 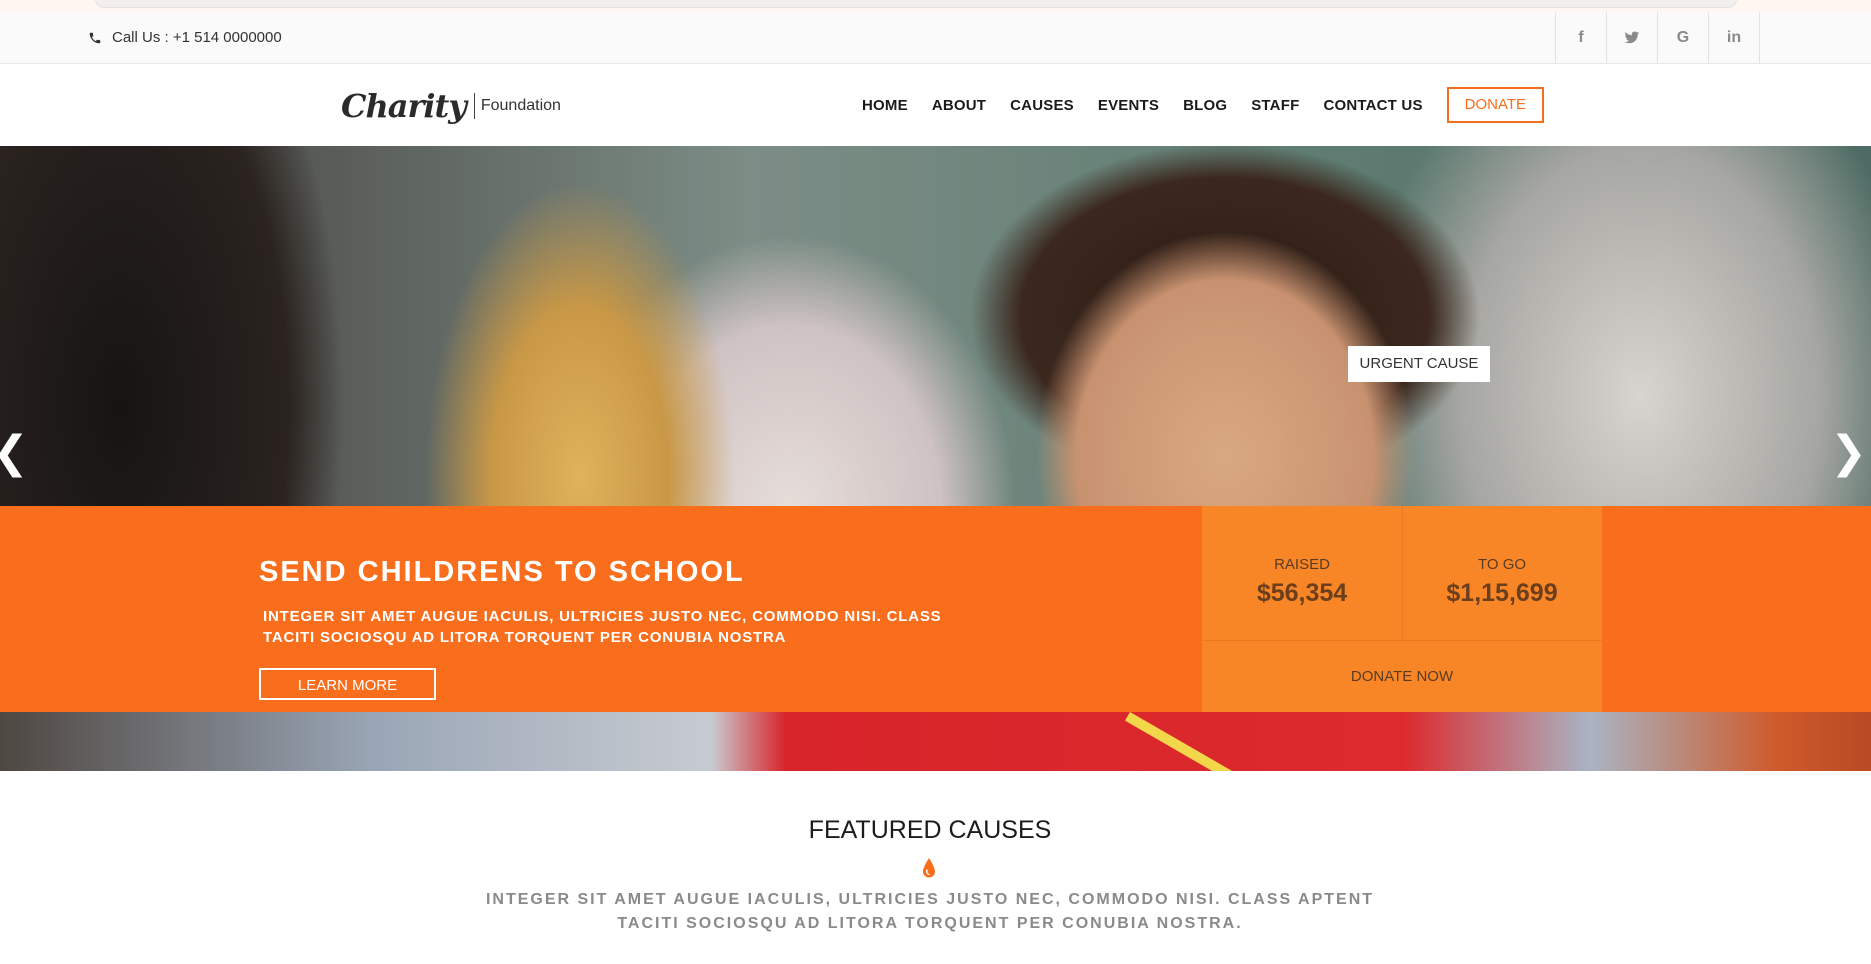 I want to click on to-go-stat: TO GO $1,15,699, so click(x=1502, y=573).